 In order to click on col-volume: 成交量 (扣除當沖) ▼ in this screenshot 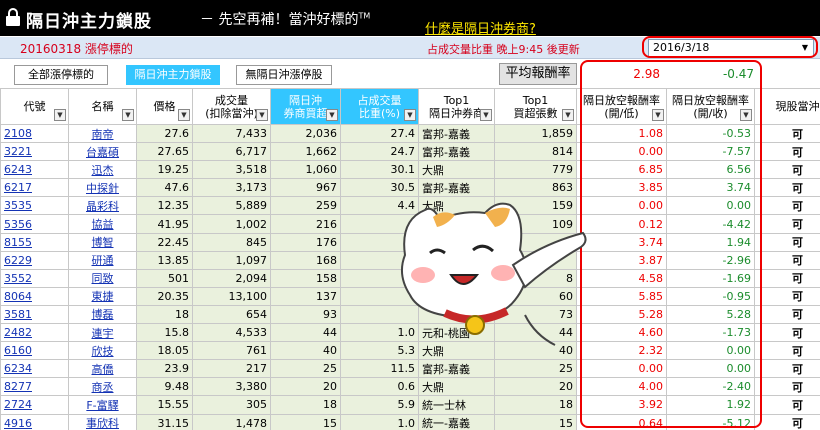, I will do `click(231, 106)`.